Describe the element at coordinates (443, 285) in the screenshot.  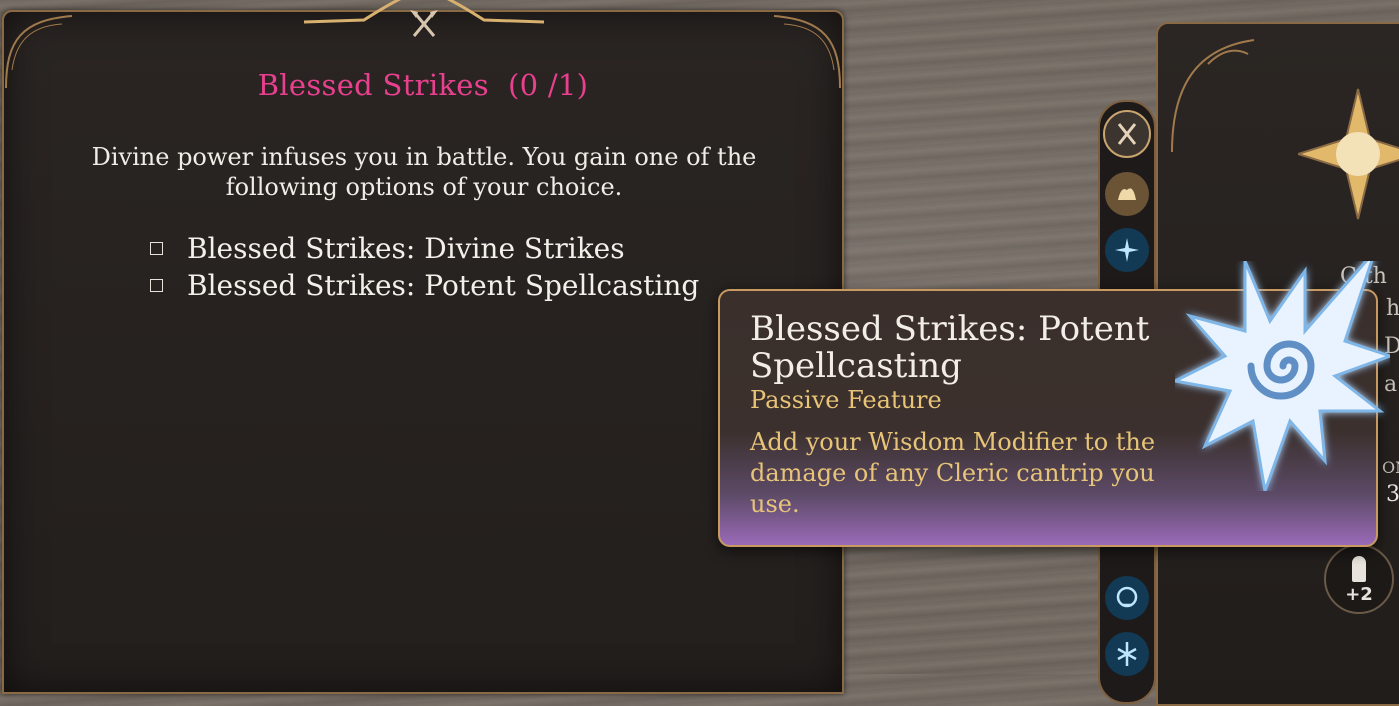
I see `option-label: Blessed Strikes: Potent Spellcasting` at that location.